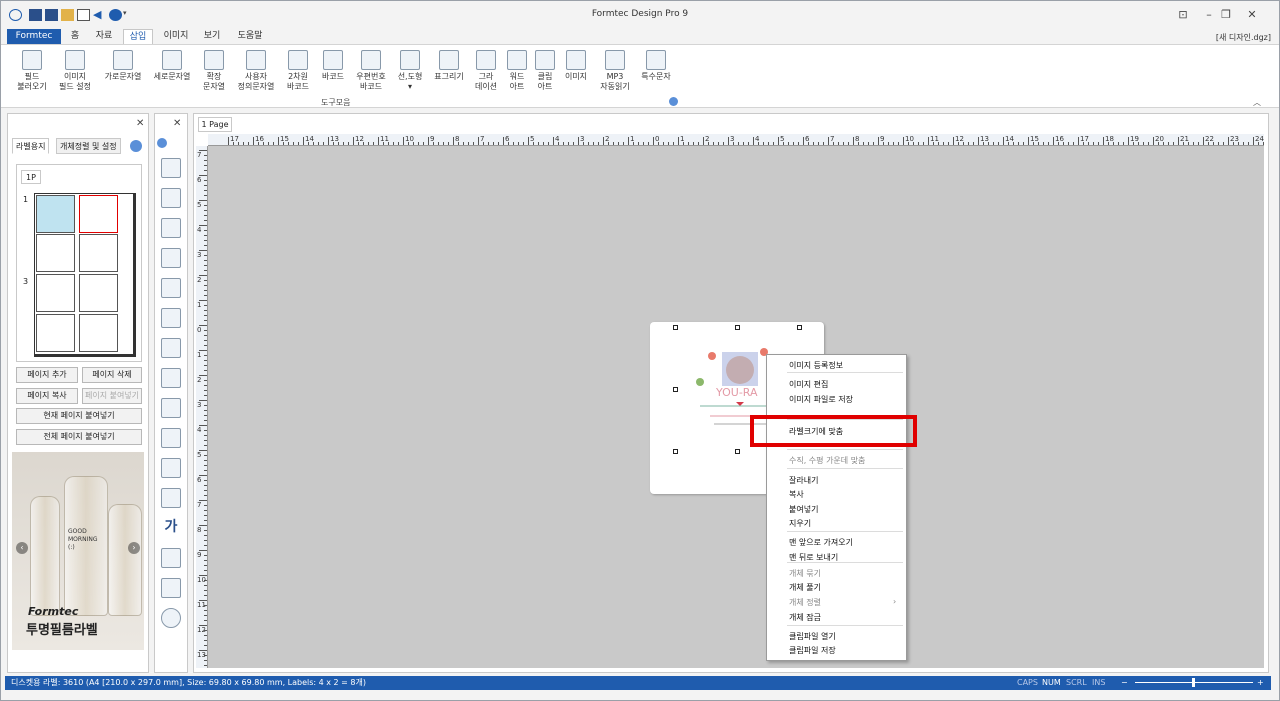  What do you see at coordinates (1252, 15) in the screenshot?
I see `close-button: ✕` at bounding box center [1252, 15].